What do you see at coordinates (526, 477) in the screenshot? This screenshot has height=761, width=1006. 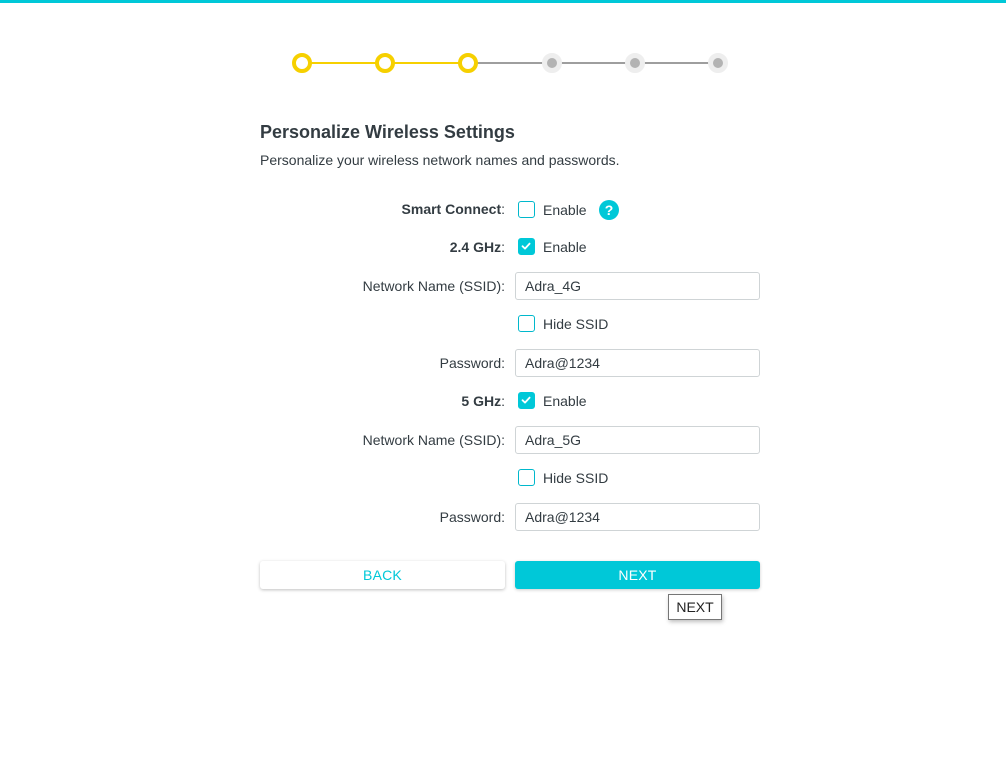 I see `band-5-hide-ssid-checkbox` at bounding box center [526, 477].